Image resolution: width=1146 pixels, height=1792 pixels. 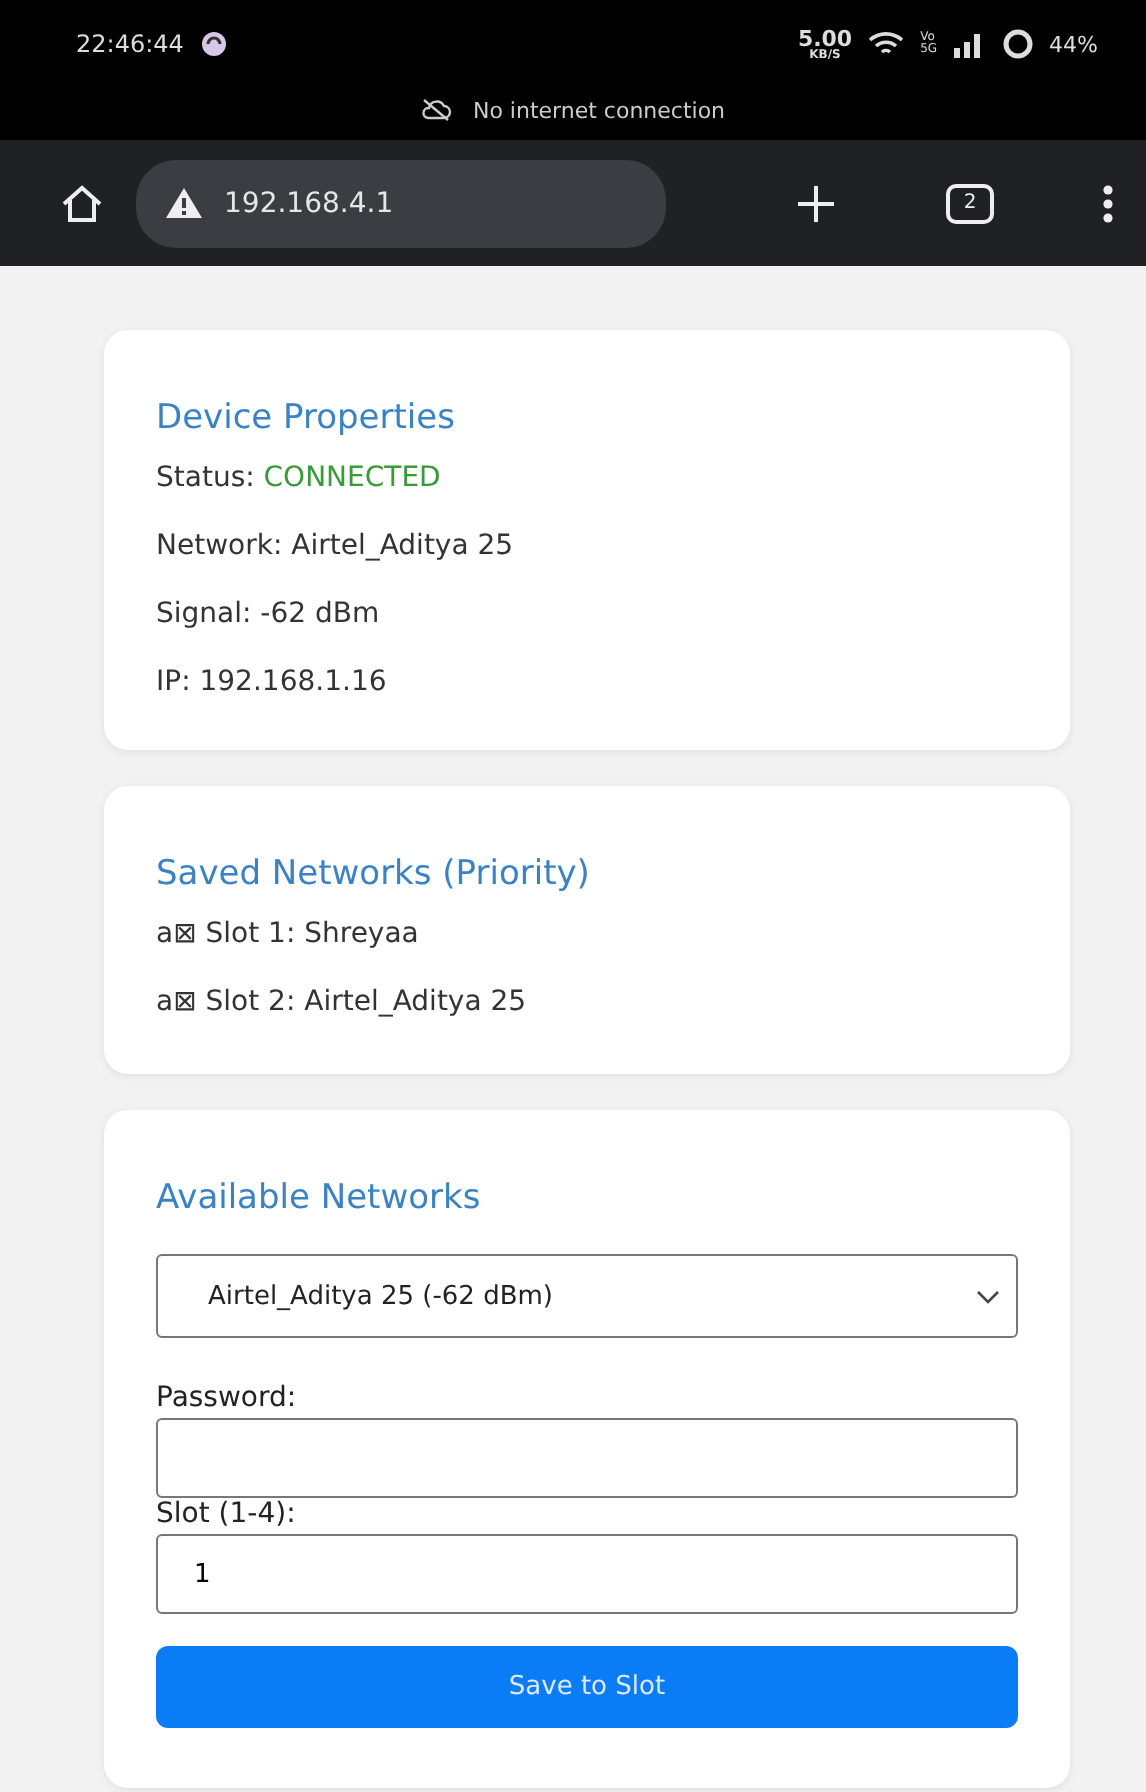 What do you see at coordinates (988, 1296) in the screenshot?
I see `chevron-down-icon` at bounding box center [988, 1296].